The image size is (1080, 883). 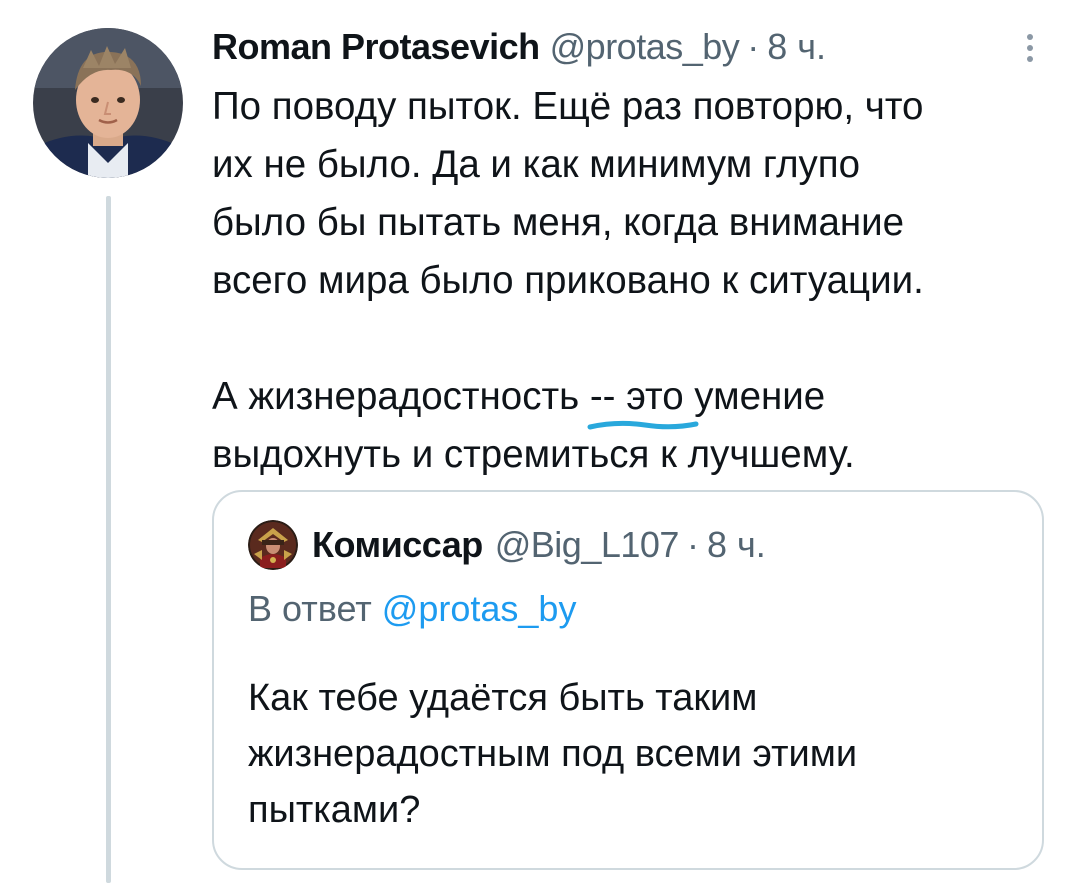 What do you see at coordinates (310, 608) in the screenshot?
I see `reply-prefix: В ответ` at bounding box center [310, 608].